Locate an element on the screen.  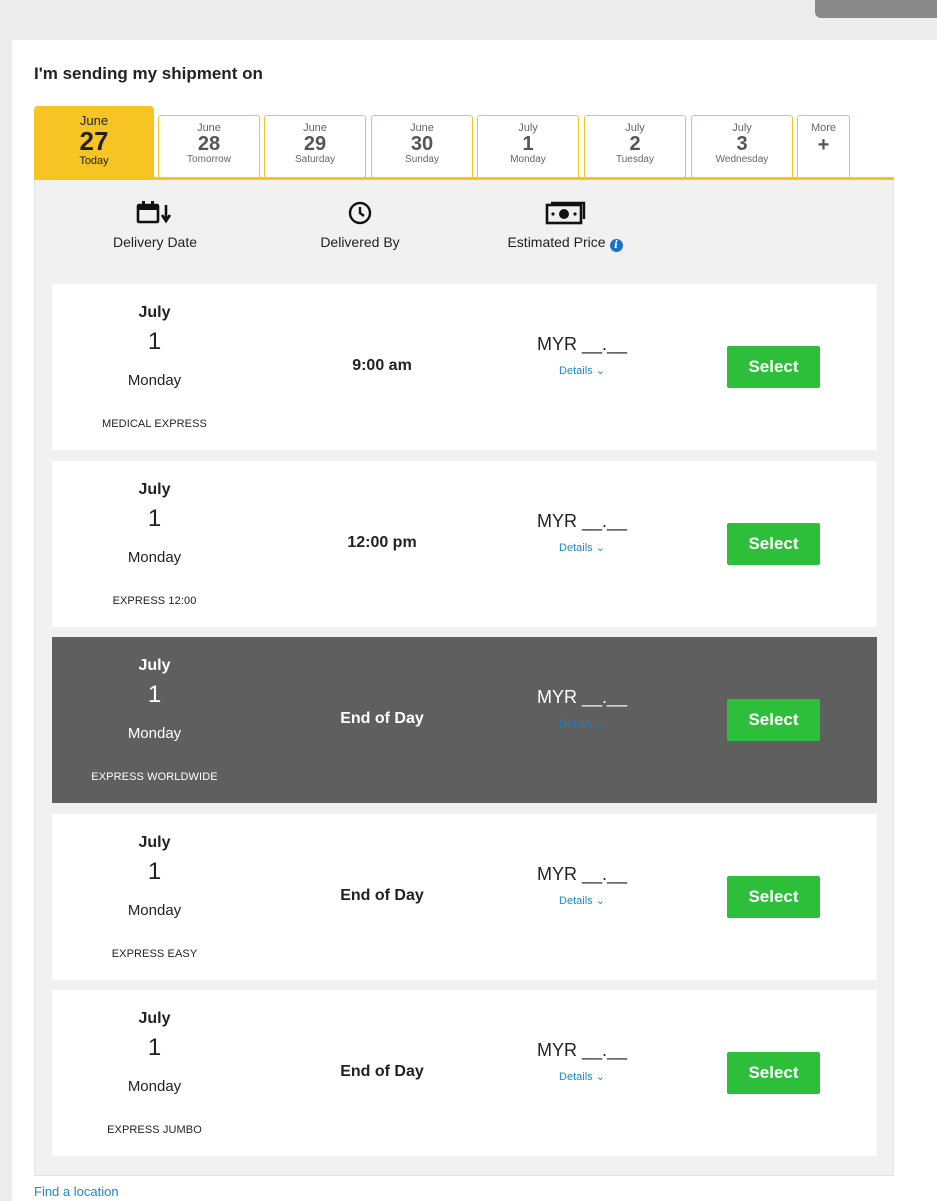
tab-day: 1 is located at coordinates (528, 144).